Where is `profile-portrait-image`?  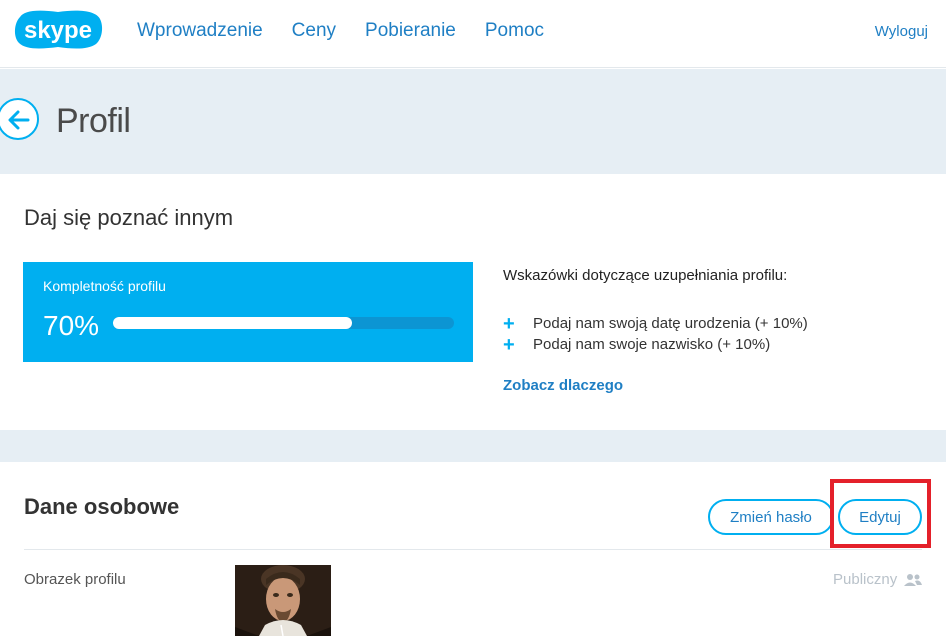 profile-portrait-image is located at coordinates (283, 600).